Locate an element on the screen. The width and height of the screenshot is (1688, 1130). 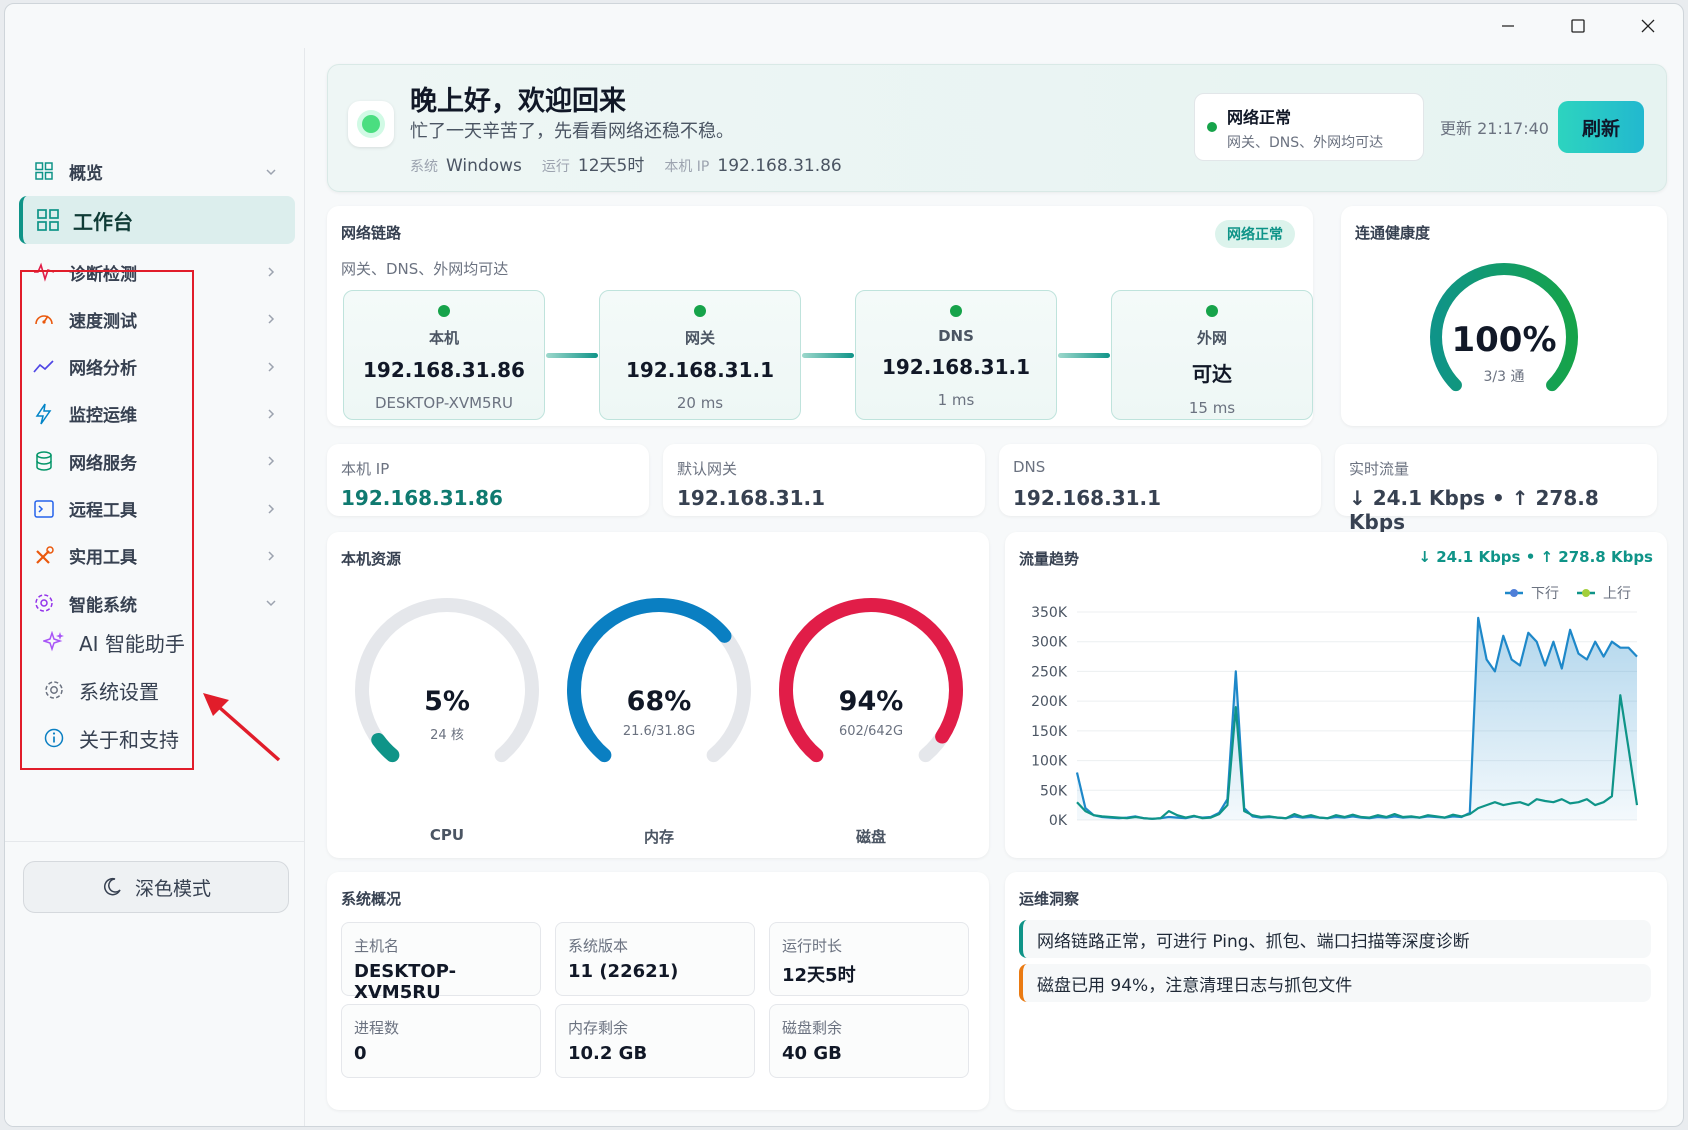
status-sub: 网关、DNS、外网均可达 is located at coordinates (1305, 143).